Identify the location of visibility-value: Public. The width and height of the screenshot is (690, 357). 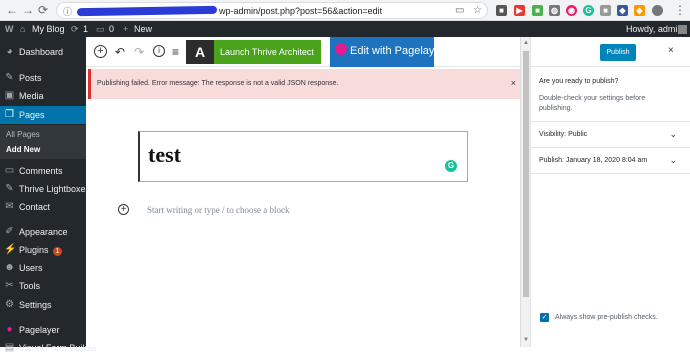
(578, 134).